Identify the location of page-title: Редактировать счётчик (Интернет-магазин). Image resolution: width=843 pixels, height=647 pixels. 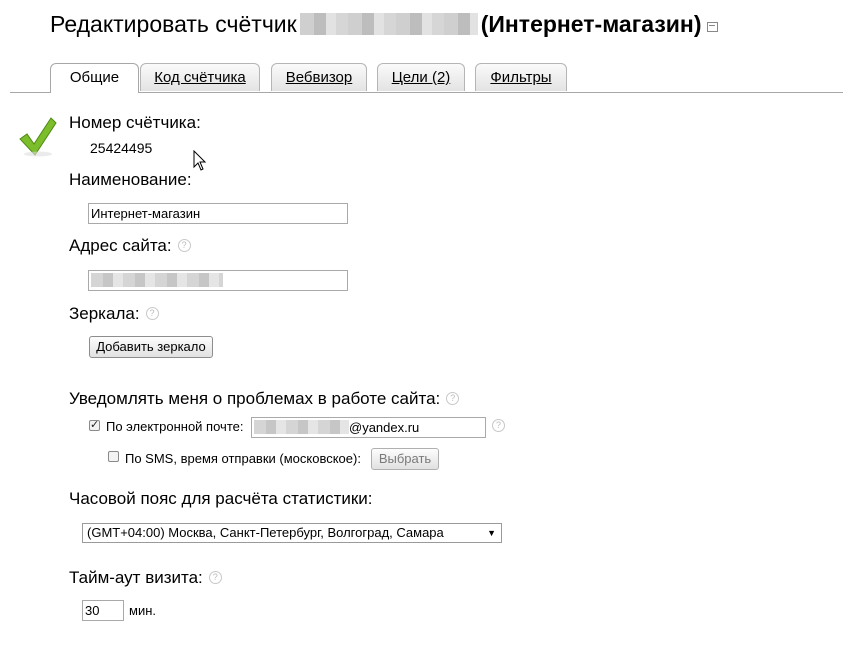
(384, 24).